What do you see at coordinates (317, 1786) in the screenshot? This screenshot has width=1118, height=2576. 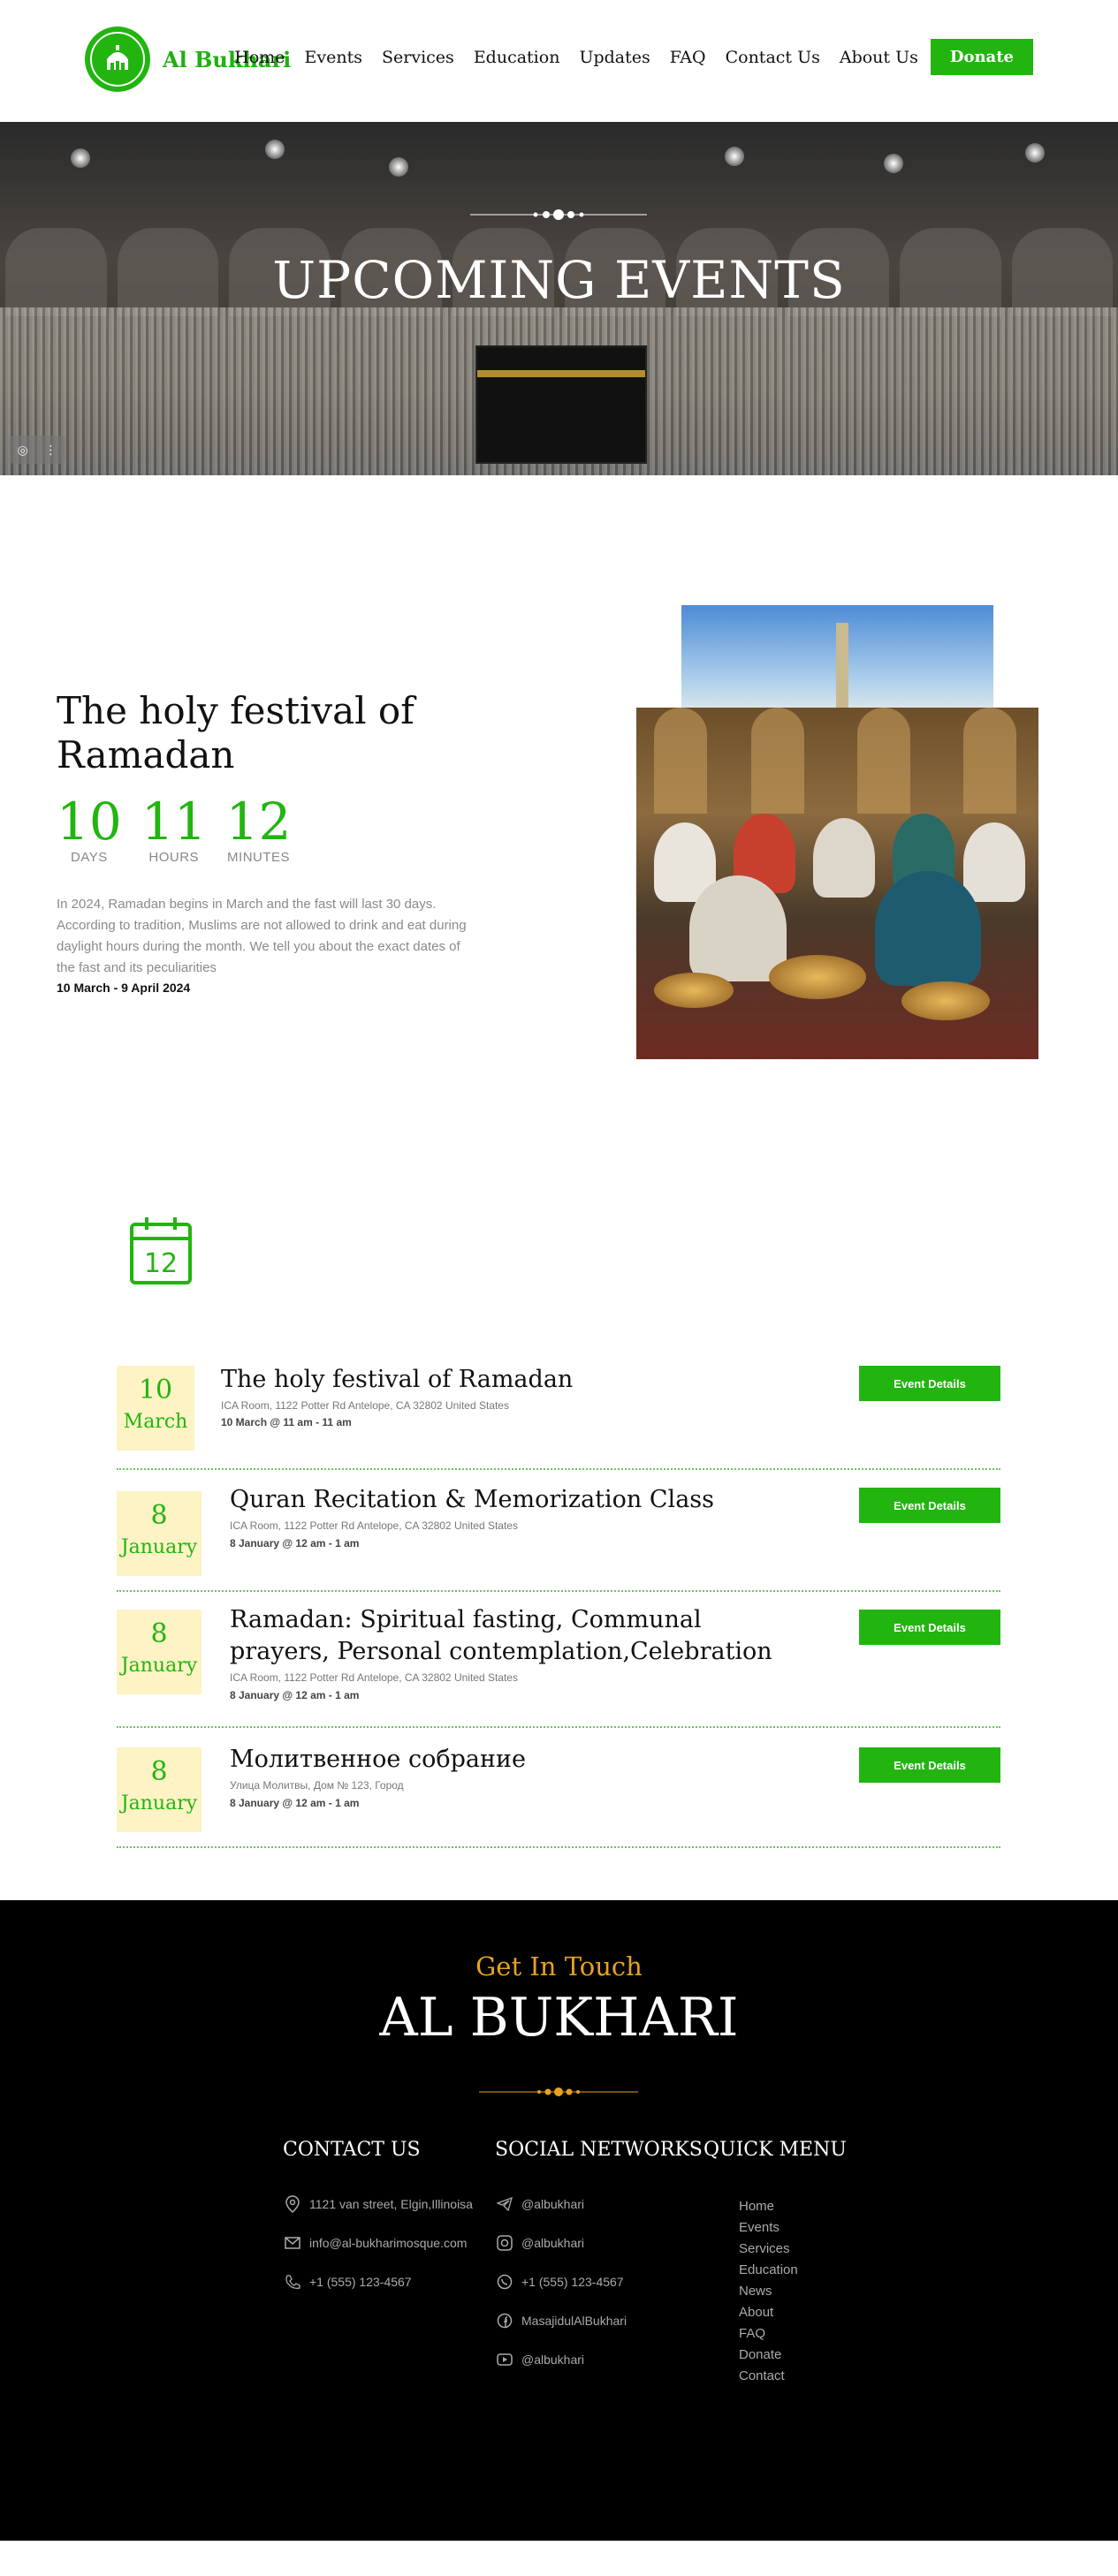 I see `event-location: Улица Молитвы, Дом № 123, Город` at bounding box center [317, 1786].